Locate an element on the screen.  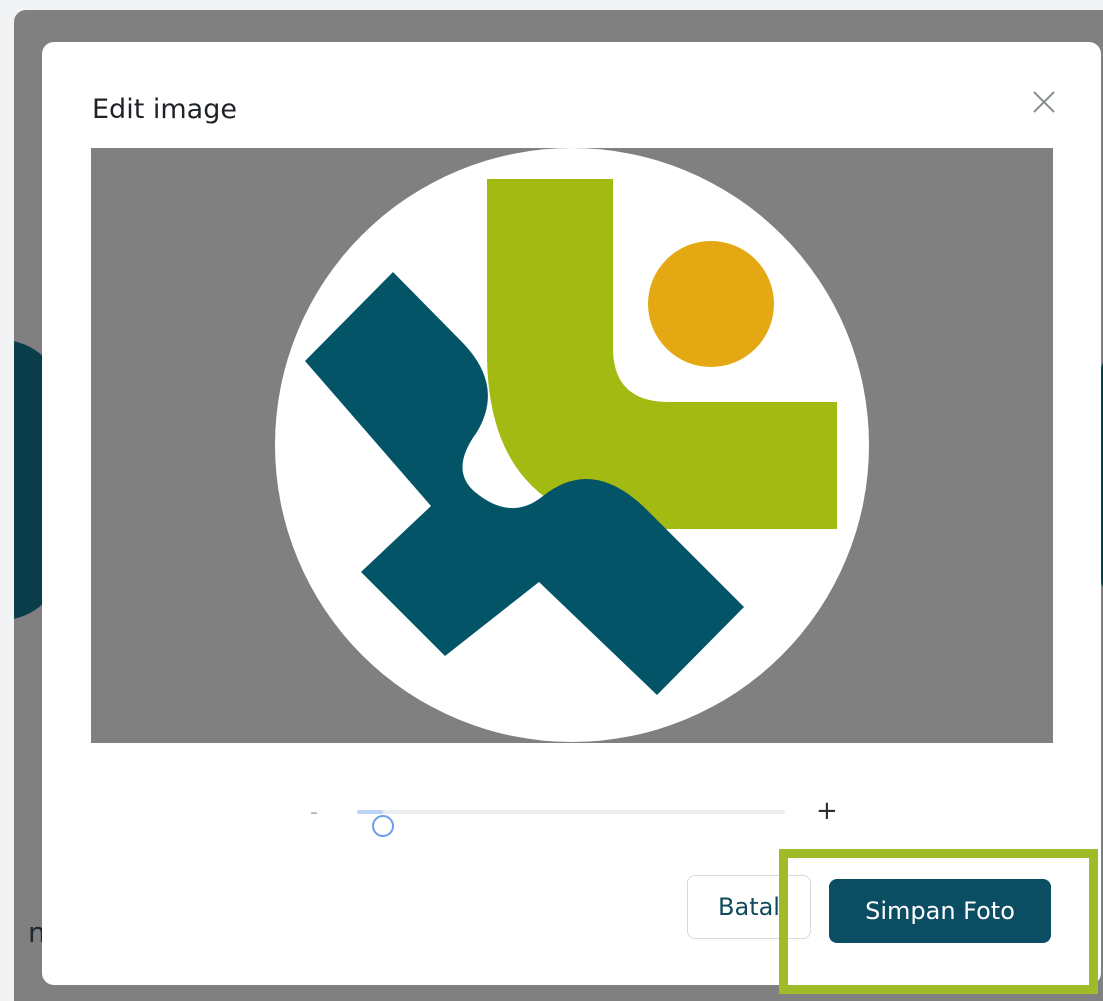
zoom-slider-track is located at coordinates (571, 823).